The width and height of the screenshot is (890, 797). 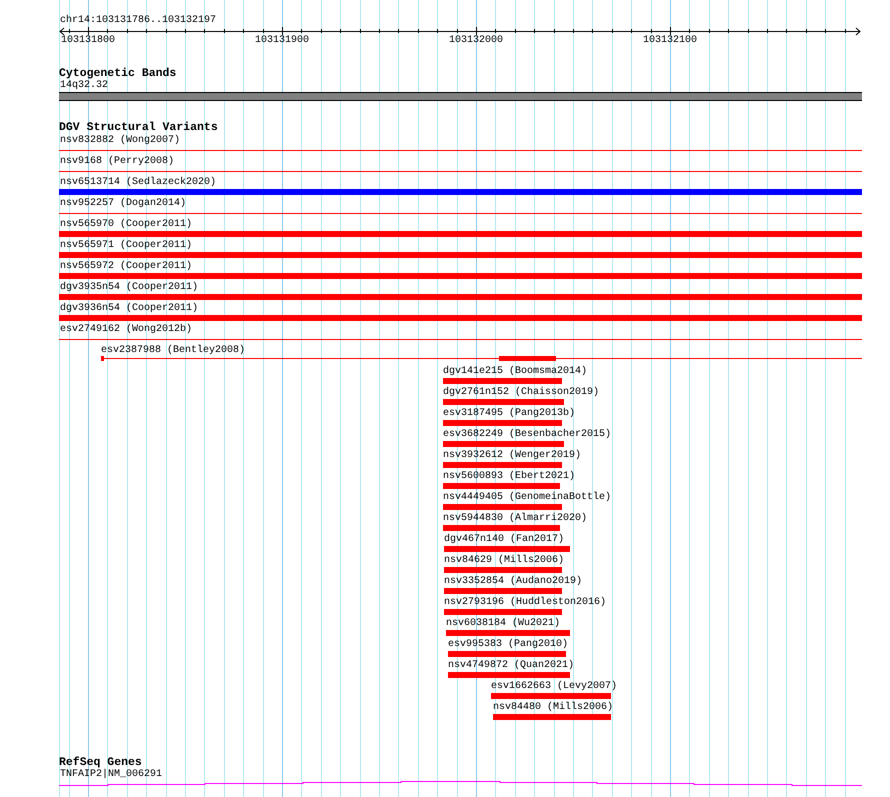 I want to click on variant-label: esv2749162 (Wong2012b), so click(x=126, y=330).